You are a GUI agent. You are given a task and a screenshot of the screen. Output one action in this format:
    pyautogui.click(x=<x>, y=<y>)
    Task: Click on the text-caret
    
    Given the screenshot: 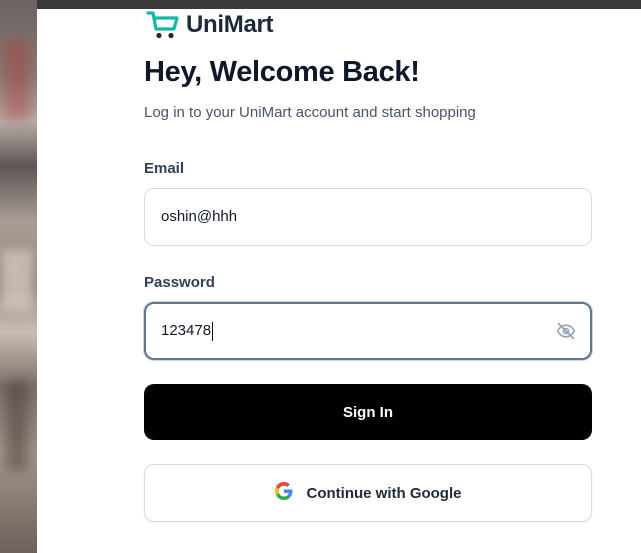 What is the action you would take?
    pyautogui.click(x=213, y=331)
    